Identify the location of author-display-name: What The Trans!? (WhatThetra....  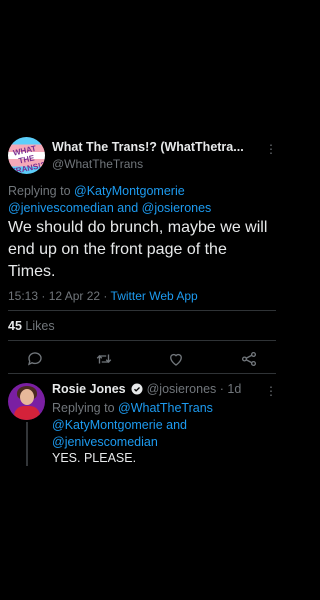
(148, 147).